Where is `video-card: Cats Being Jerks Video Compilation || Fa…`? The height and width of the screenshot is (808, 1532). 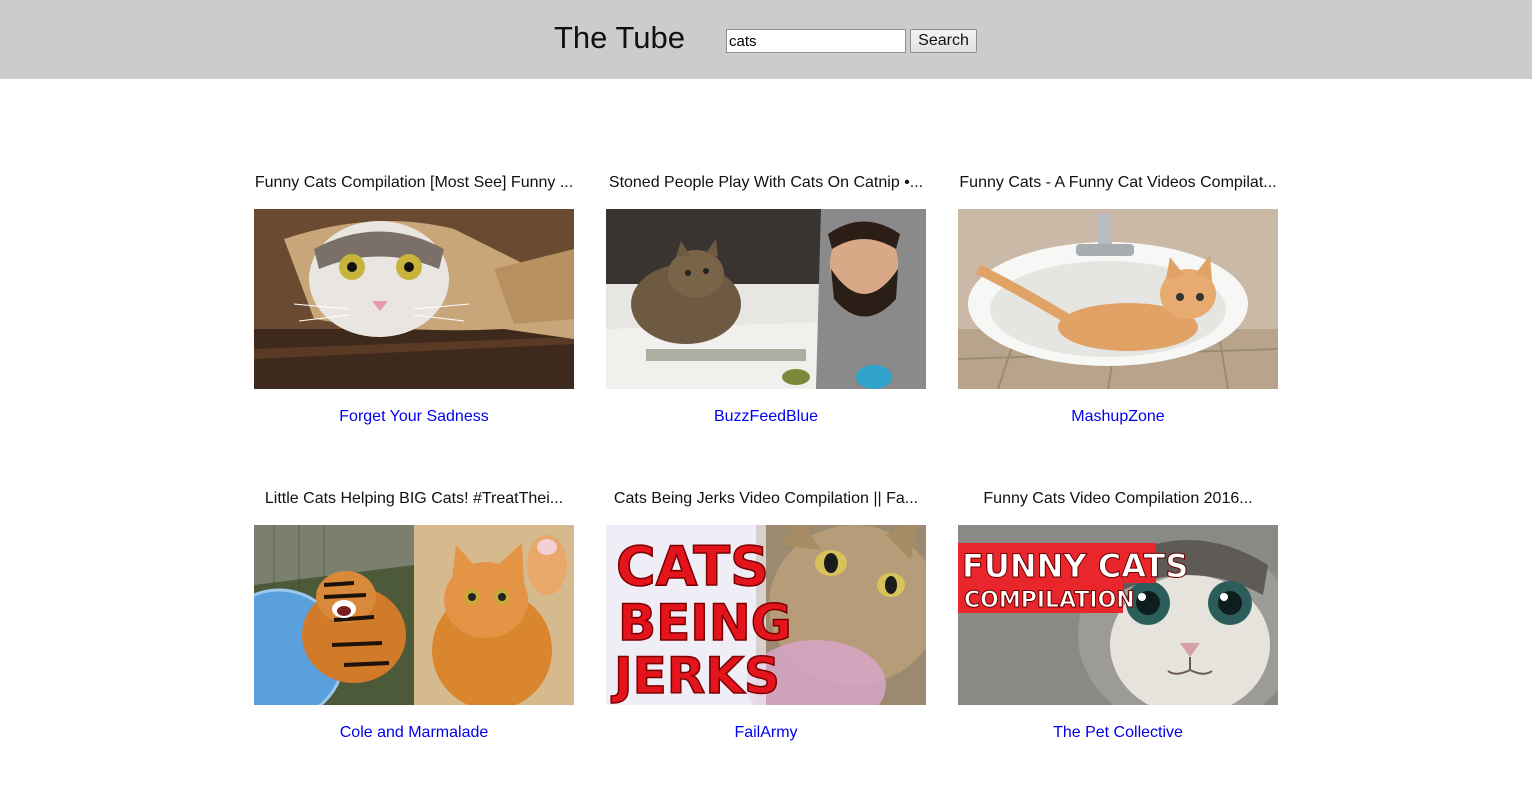
video-card: Cats Being Jerks Video Compilation || Fa… is located at coordinates (766, 615).